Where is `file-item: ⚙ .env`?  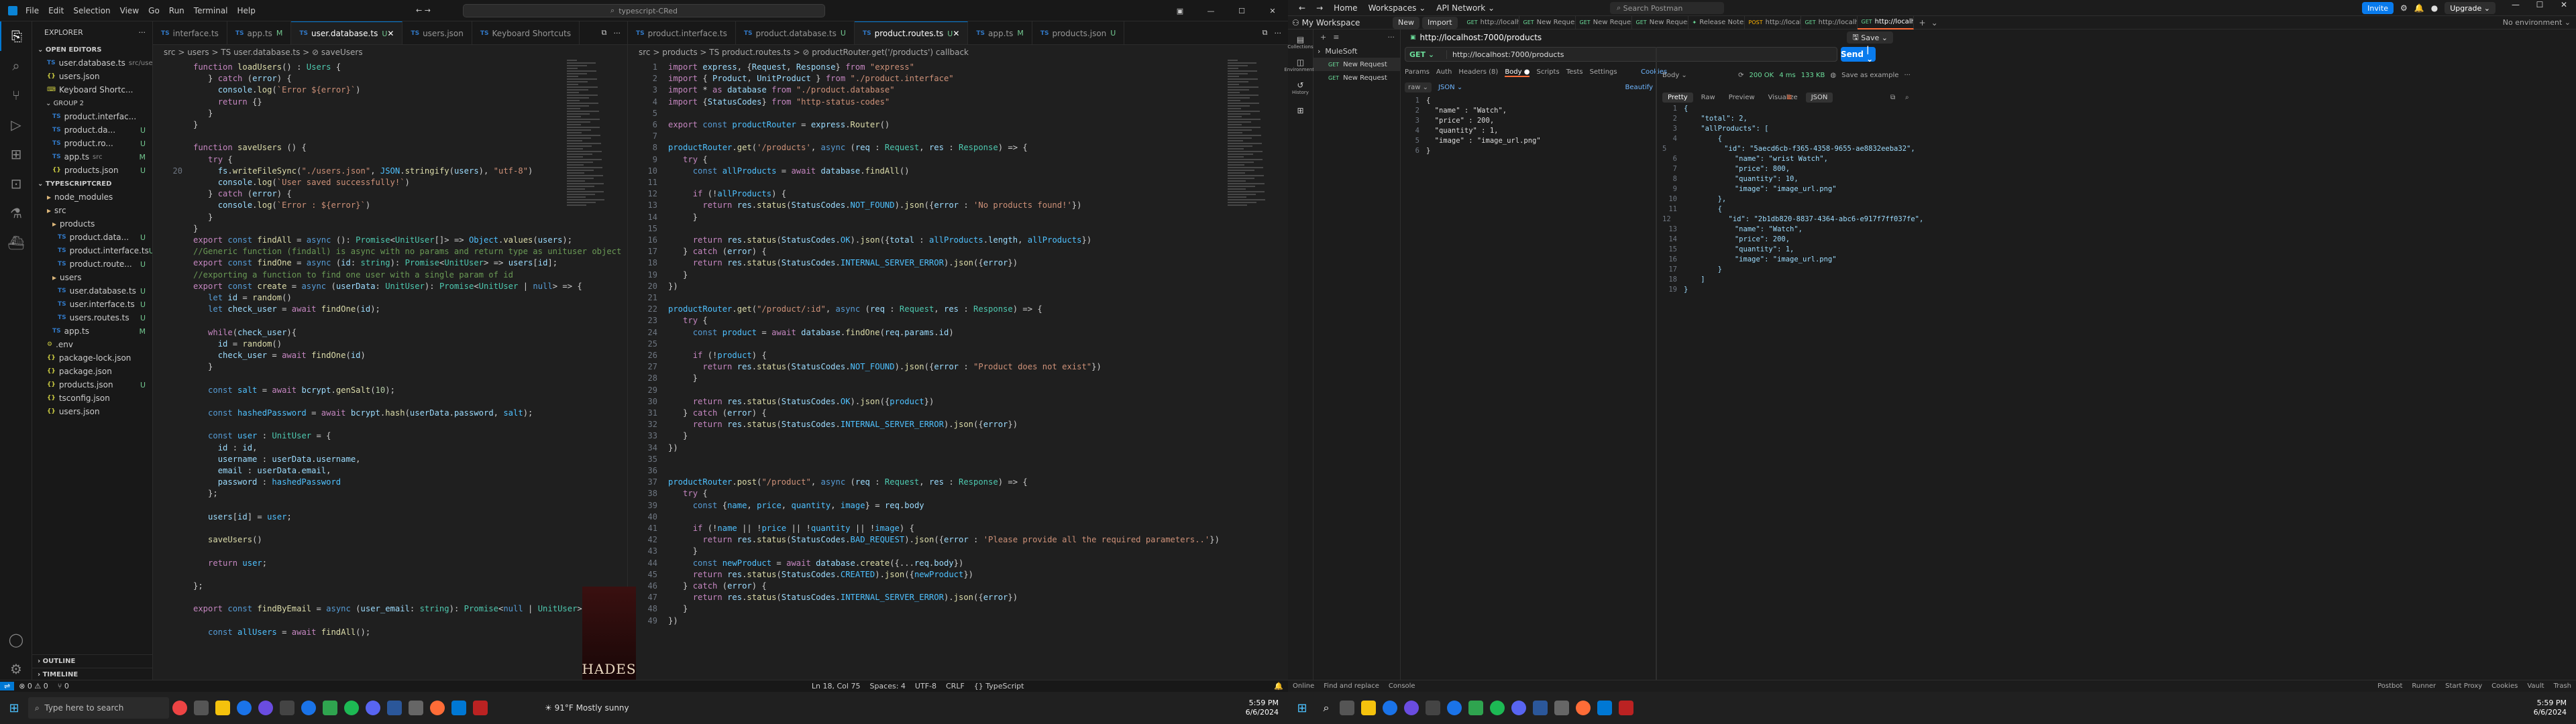
file-item: ⚙ .env is located at coordinates (92, 344).